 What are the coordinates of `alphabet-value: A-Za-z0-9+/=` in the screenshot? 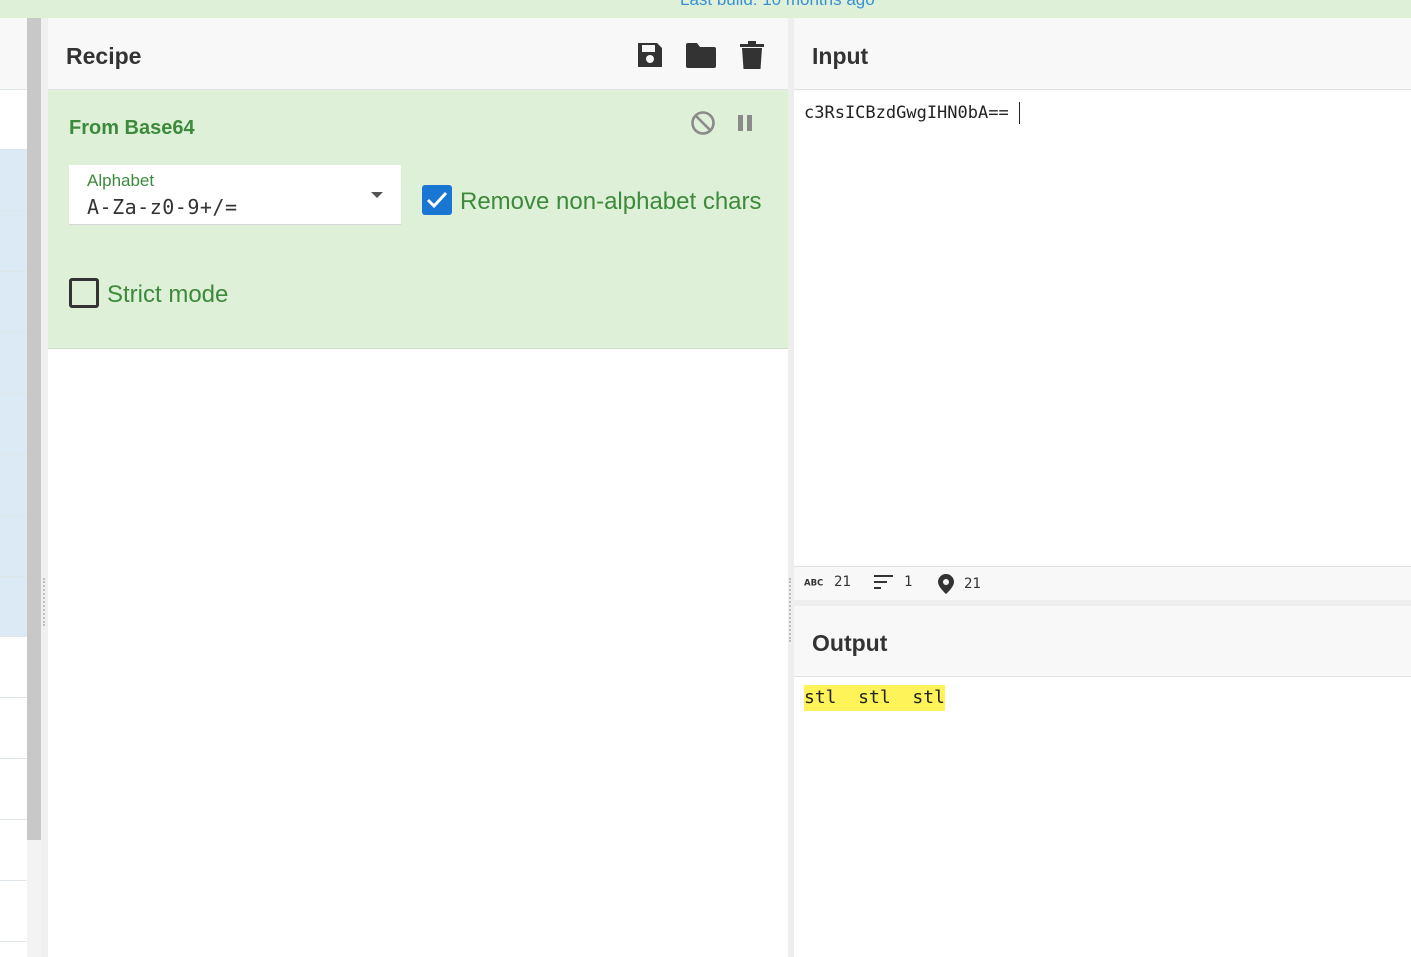 It's located at (162, 207).